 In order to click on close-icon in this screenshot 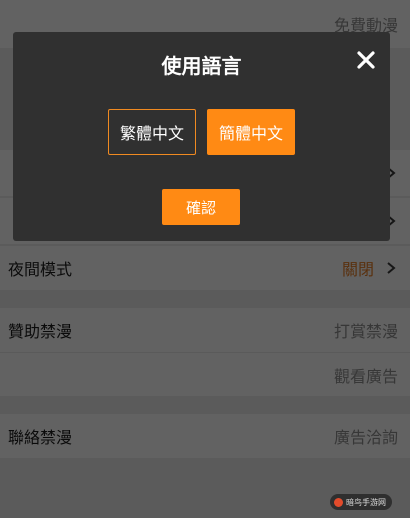, I will do `click(366, 60)`.